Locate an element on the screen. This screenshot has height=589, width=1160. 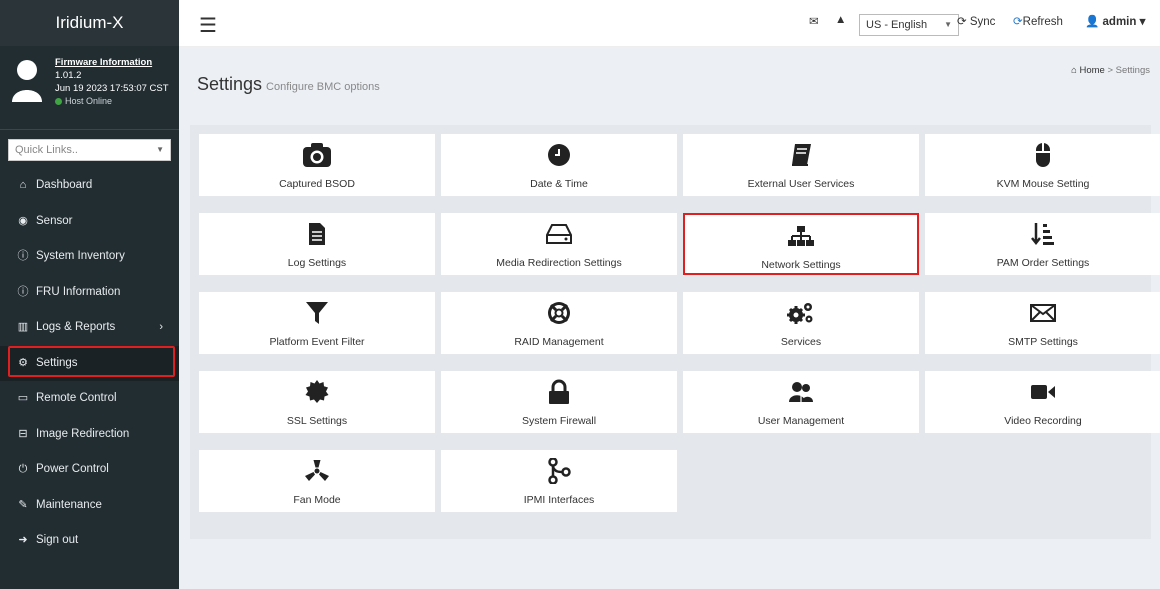
language-select: US - English ▼ is located at coordinates (909, 25).